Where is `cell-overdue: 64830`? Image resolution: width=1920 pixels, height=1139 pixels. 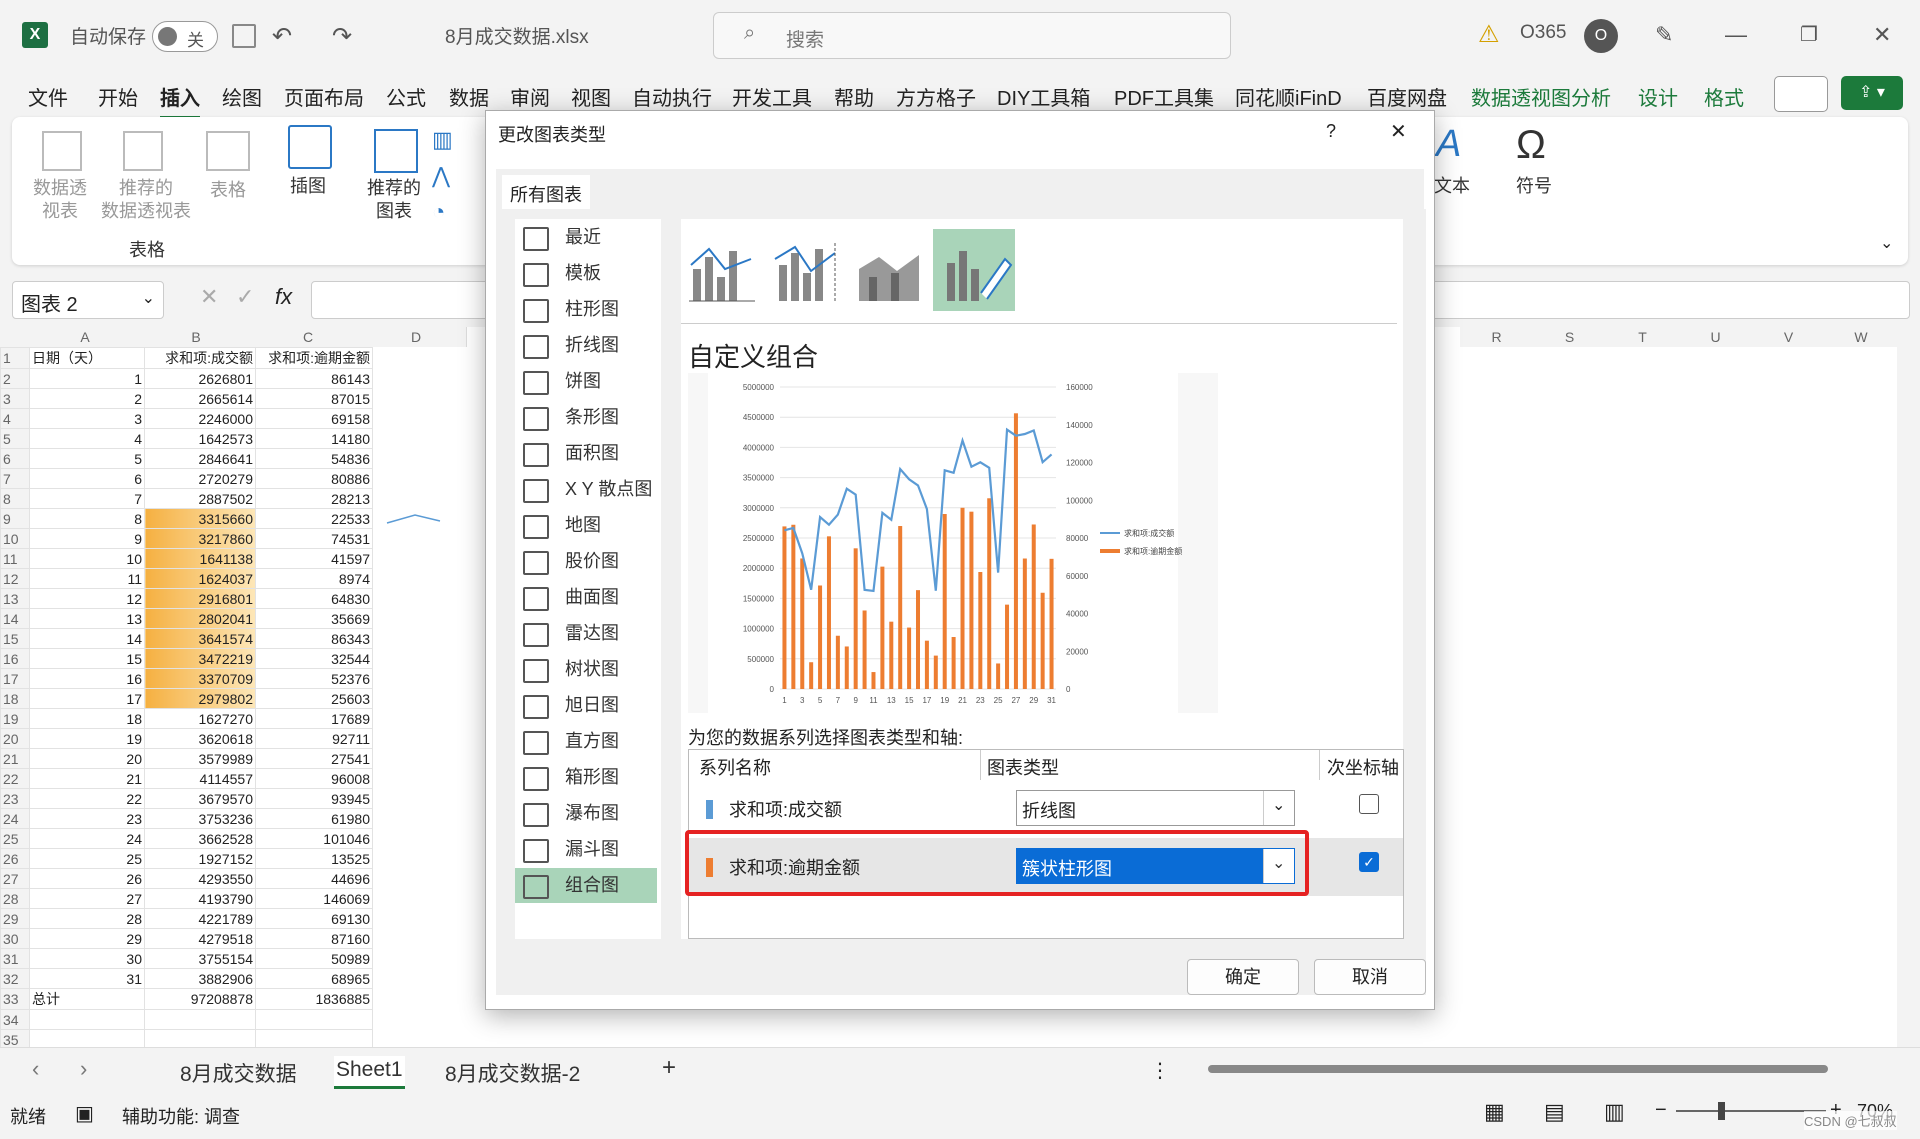
cell-overdue: 64830 is located at coordinates (314, 598).